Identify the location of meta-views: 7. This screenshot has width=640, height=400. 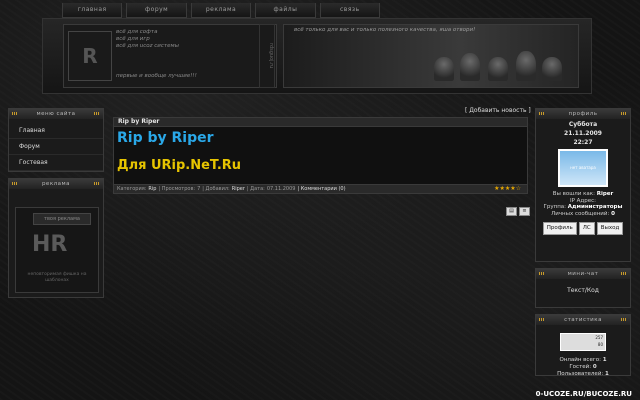
(199, 189).